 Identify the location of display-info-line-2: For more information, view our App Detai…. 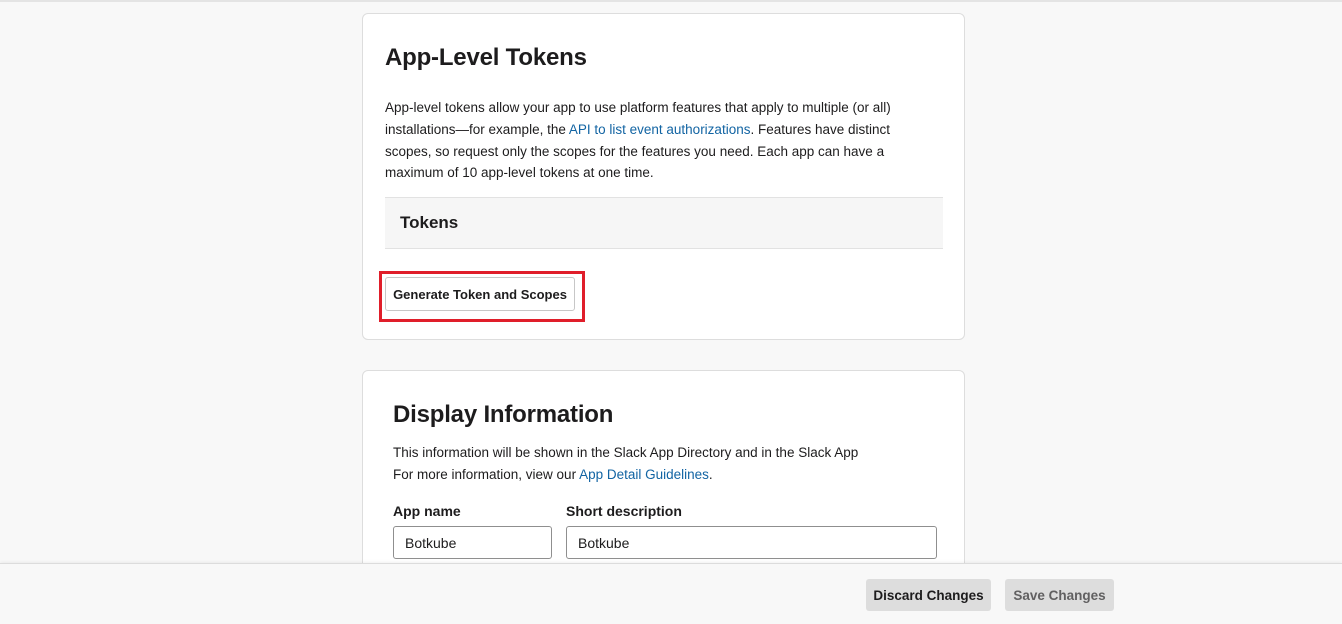
(665, 475).